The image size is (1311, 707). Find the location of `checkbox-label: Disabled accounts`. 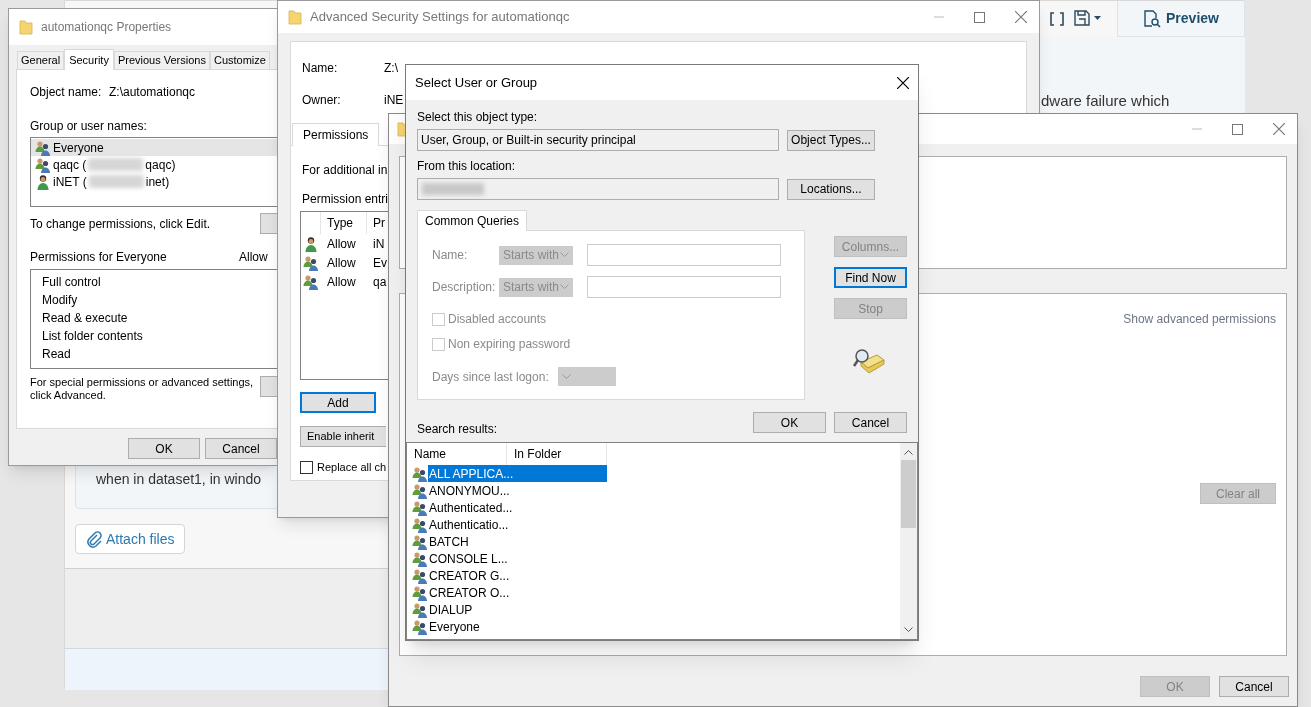

checkbox-label: Disabled accounts is located at coordinates (497, 319).